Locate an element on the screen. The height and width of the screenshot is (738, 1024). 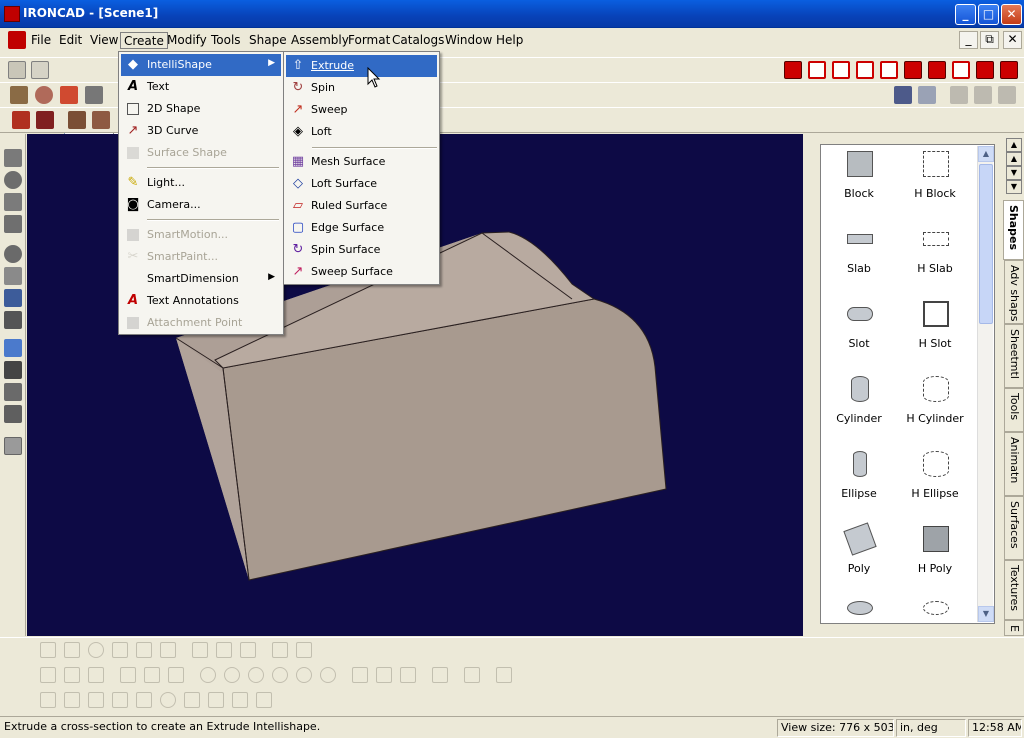
blend-icon is located at coordinates (21, 120).